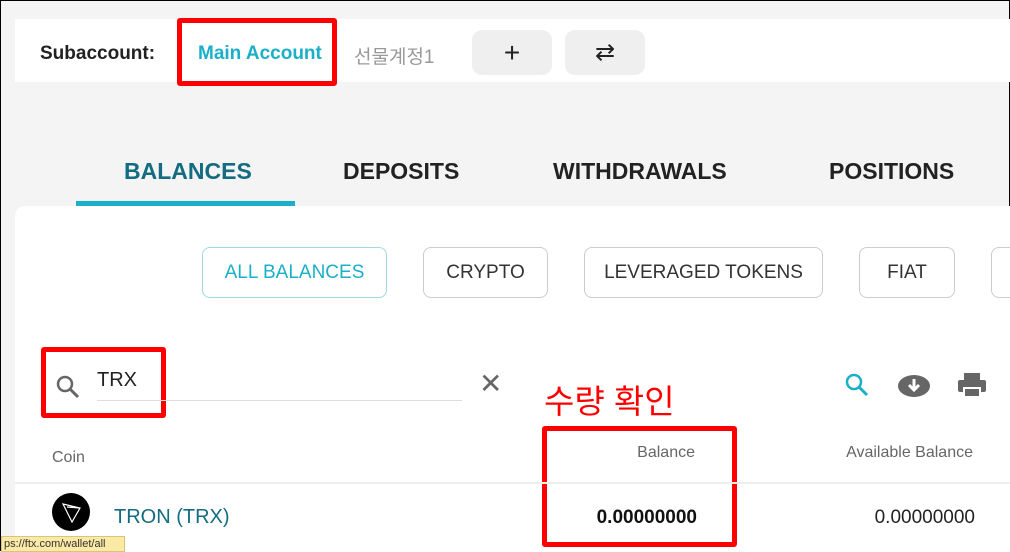  I want to click on status-bar-url: ps://ftx.com/wallet/all, so click(63, 544).